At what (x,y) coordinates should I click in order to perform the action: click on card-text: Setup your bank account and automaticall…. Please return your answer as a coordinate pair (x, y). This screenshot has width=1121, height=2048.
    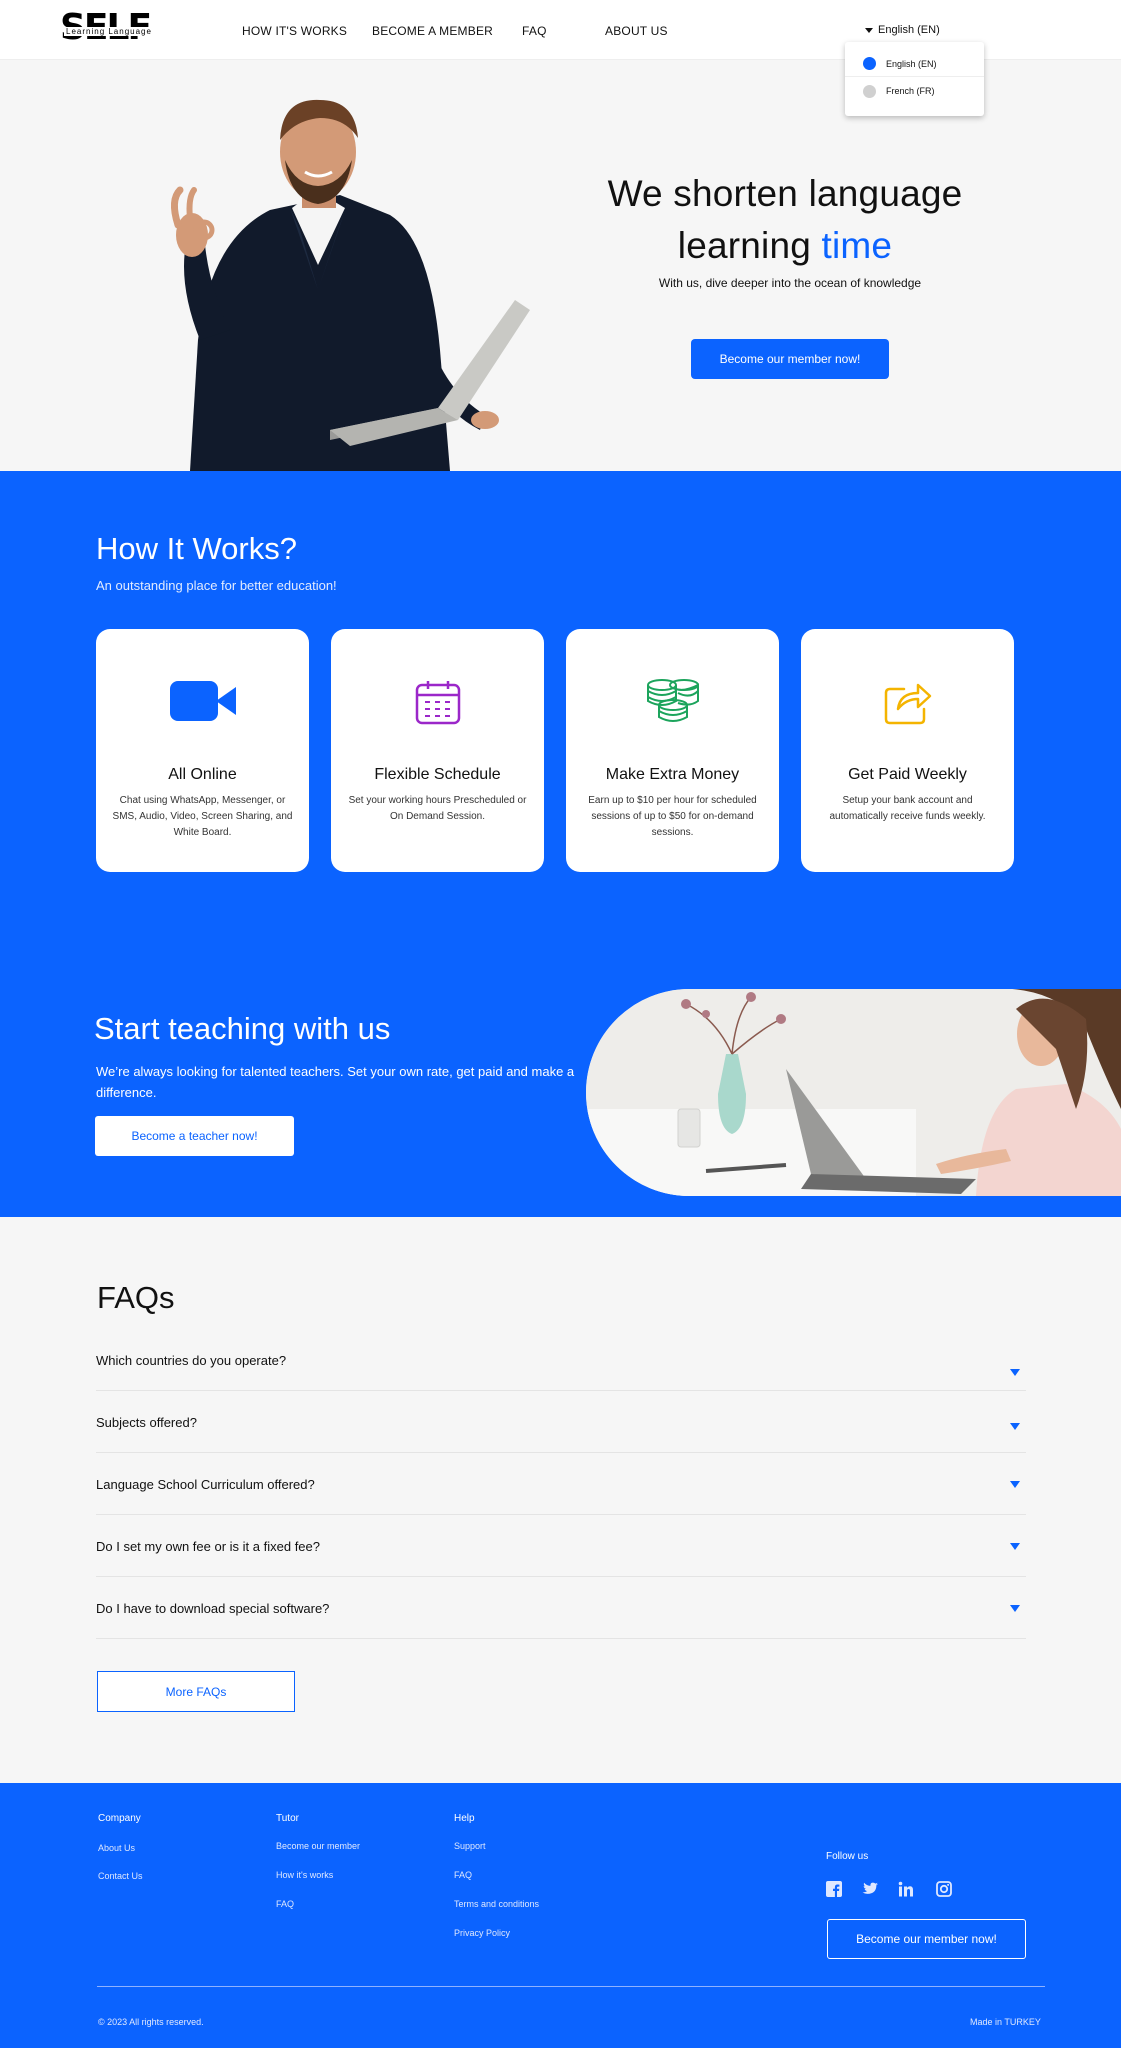
    Looking at the image, I should click on (907, 808).